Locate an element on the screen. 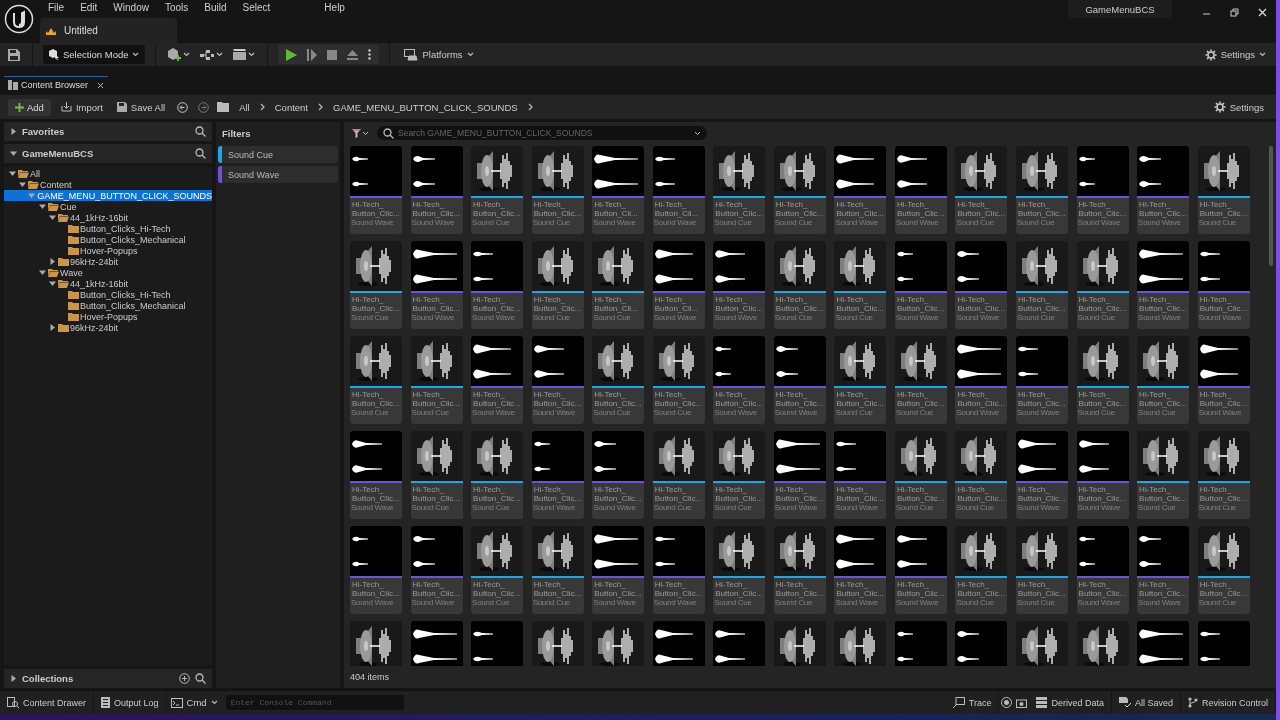 This screenshot has height=720, width=1280. favorites-header: Favorites is located at coordinates (108, 131).